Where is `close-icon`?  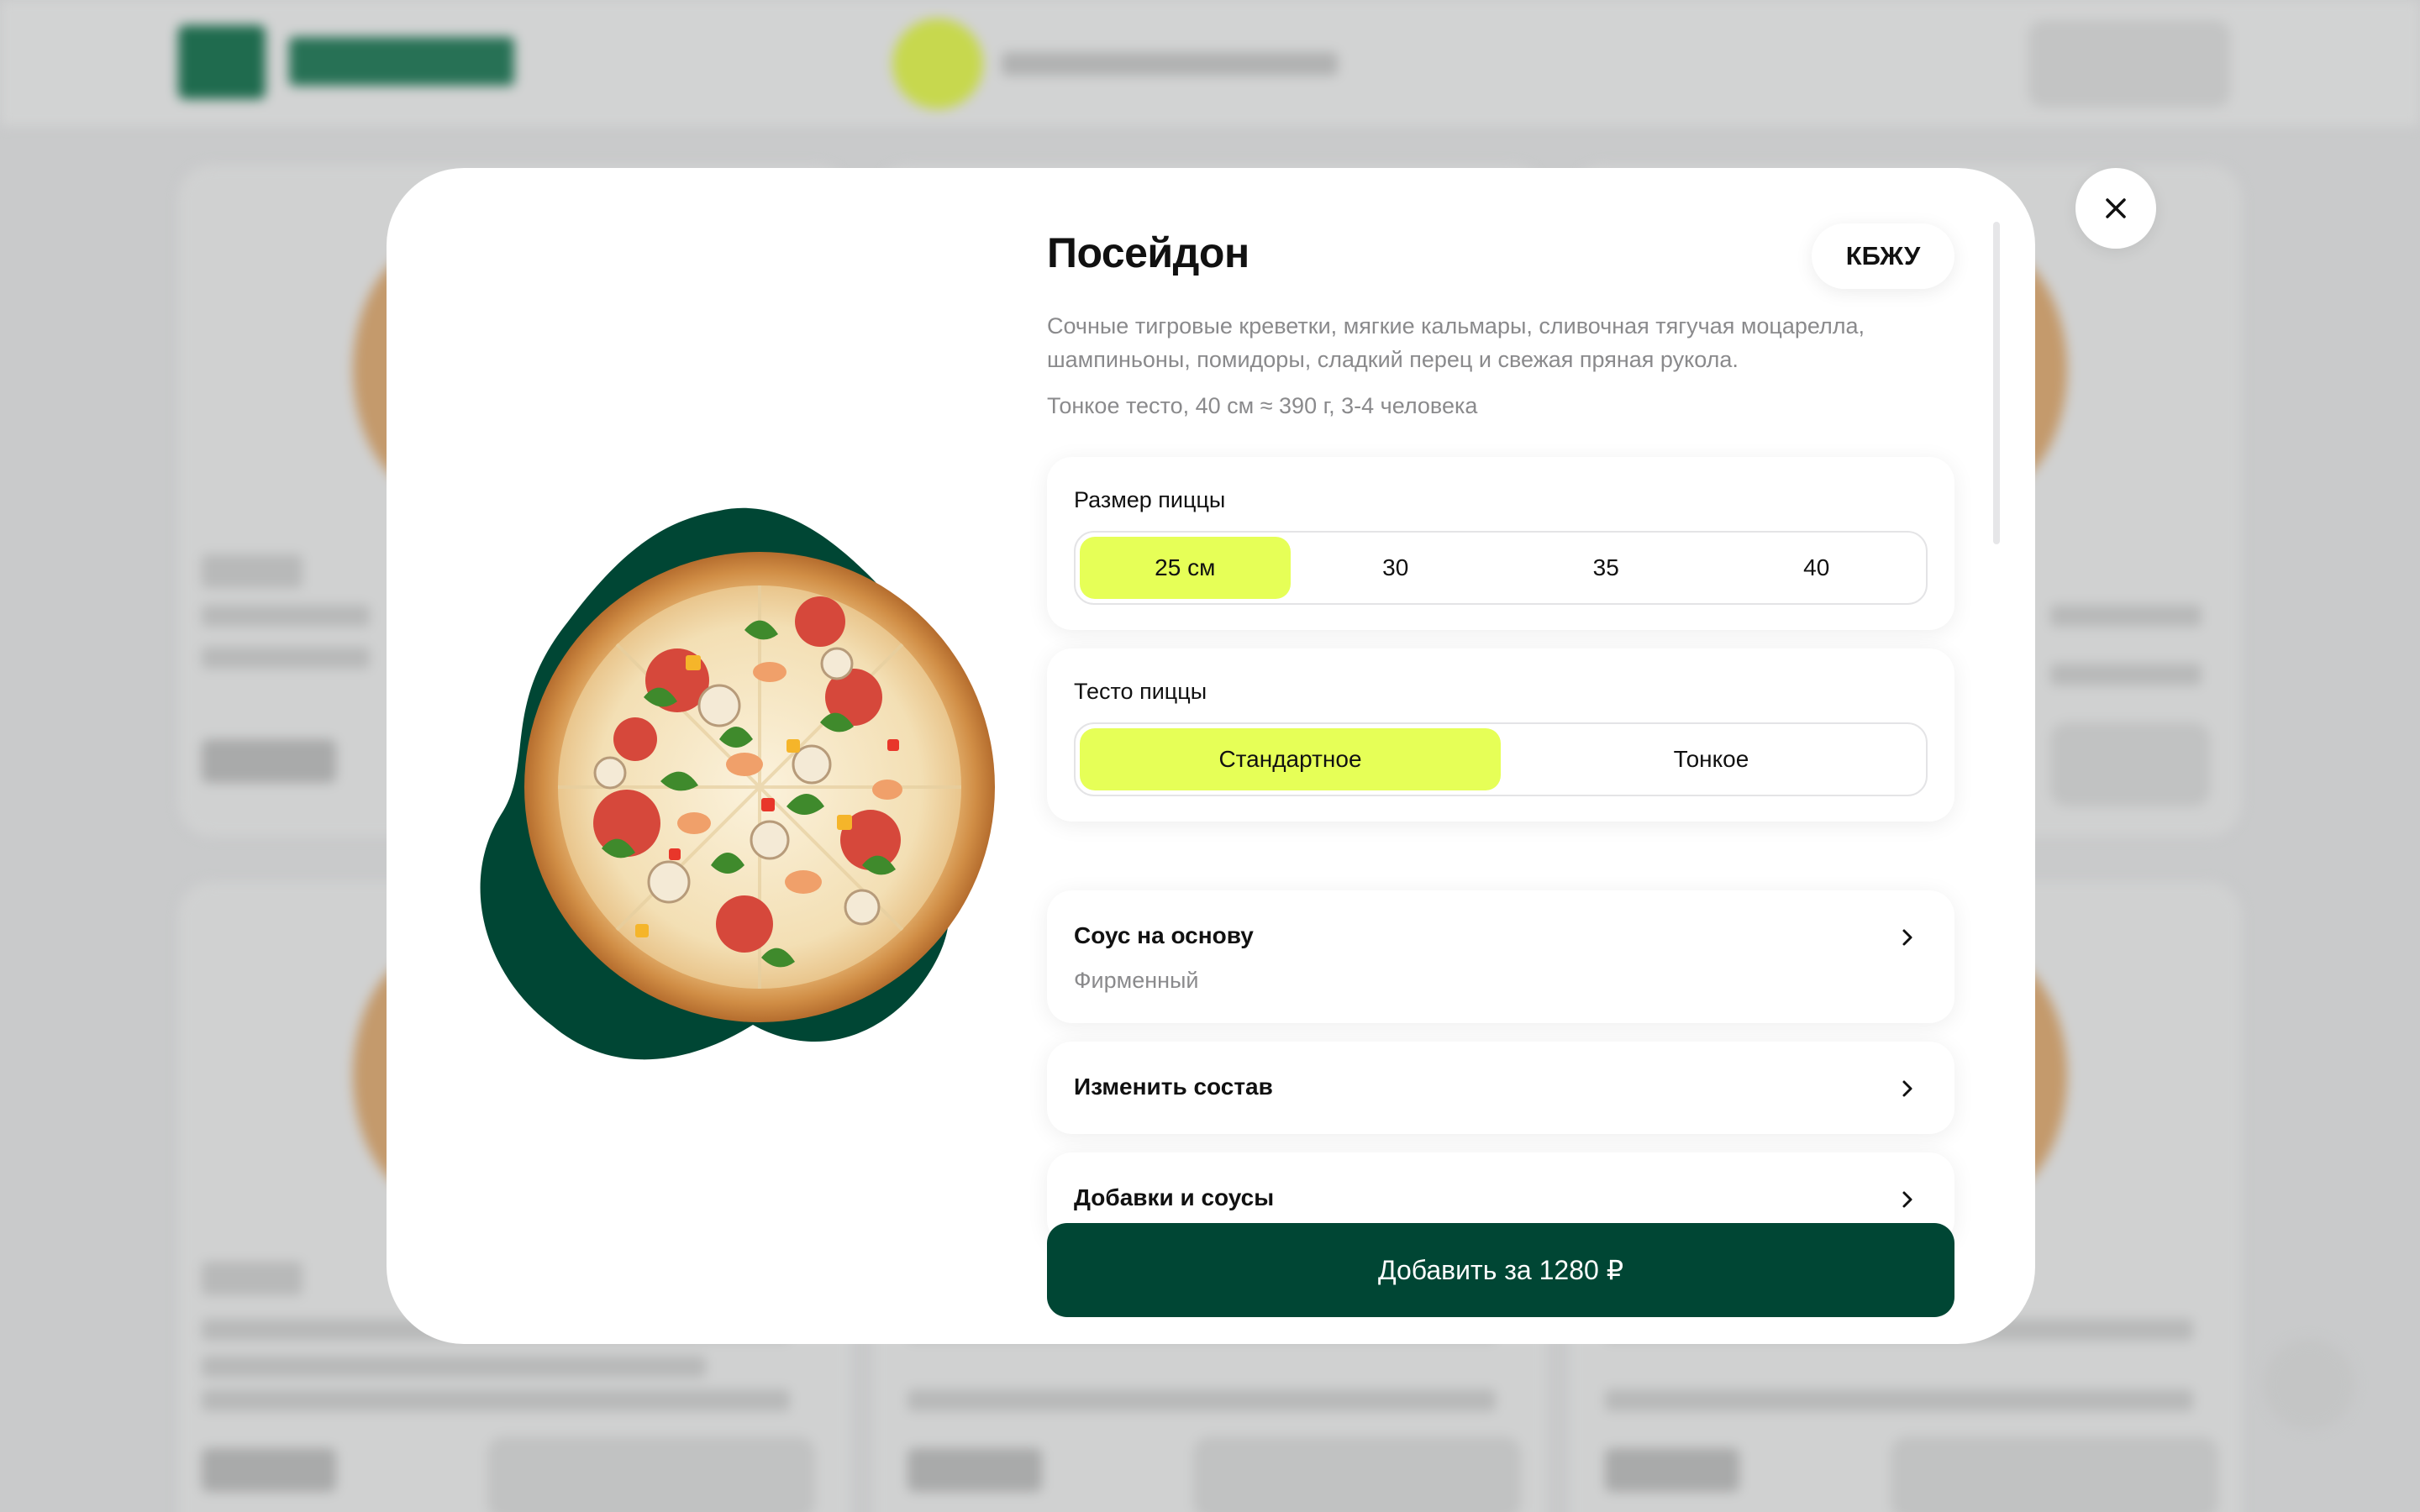 close-icon is located at coordinates (2116, 208).